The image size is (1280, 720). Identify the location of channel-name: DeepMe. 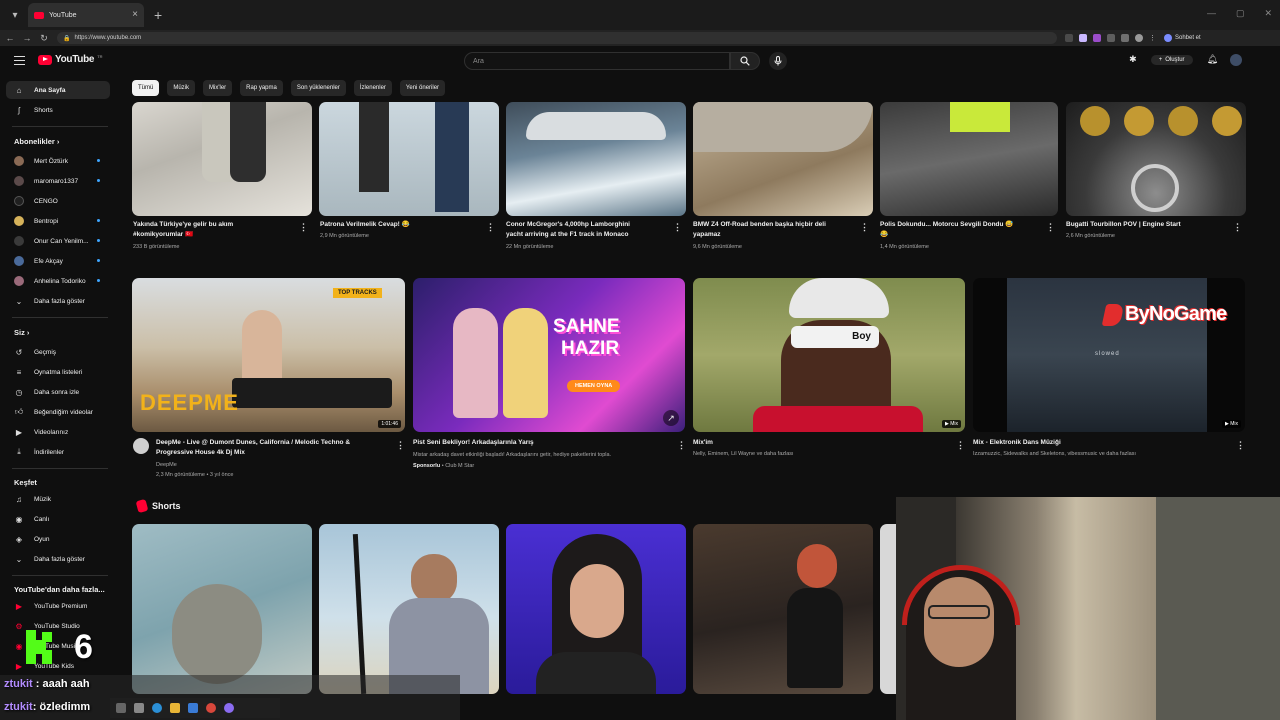
(166, 465).